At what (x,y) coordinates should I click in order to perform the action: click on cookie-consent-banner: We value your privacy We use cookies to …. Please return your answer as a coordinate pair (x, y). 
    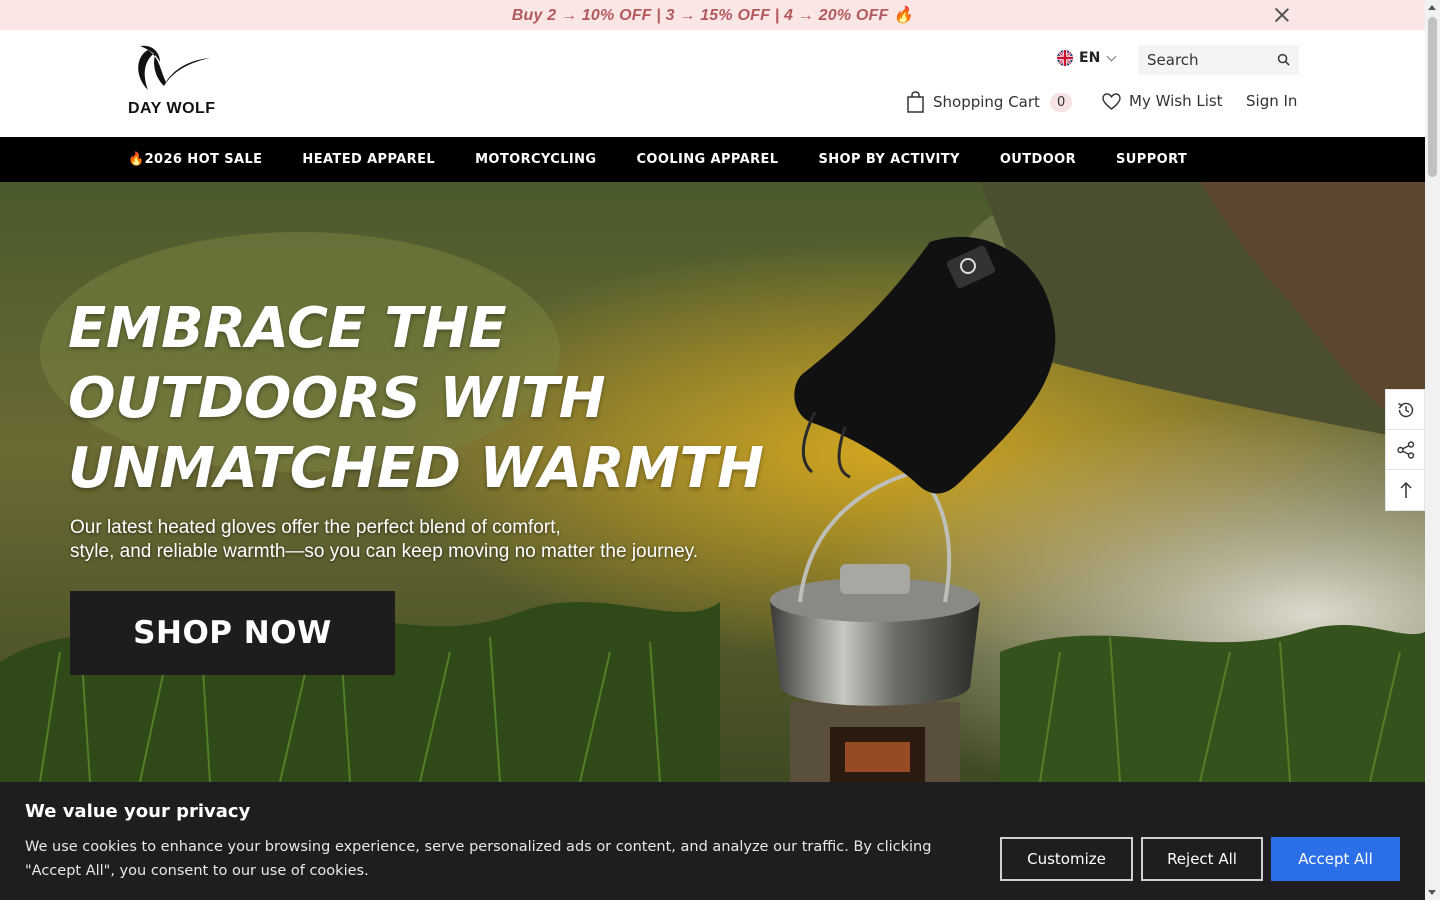
    Looking at the image, I should click on (712, 841).